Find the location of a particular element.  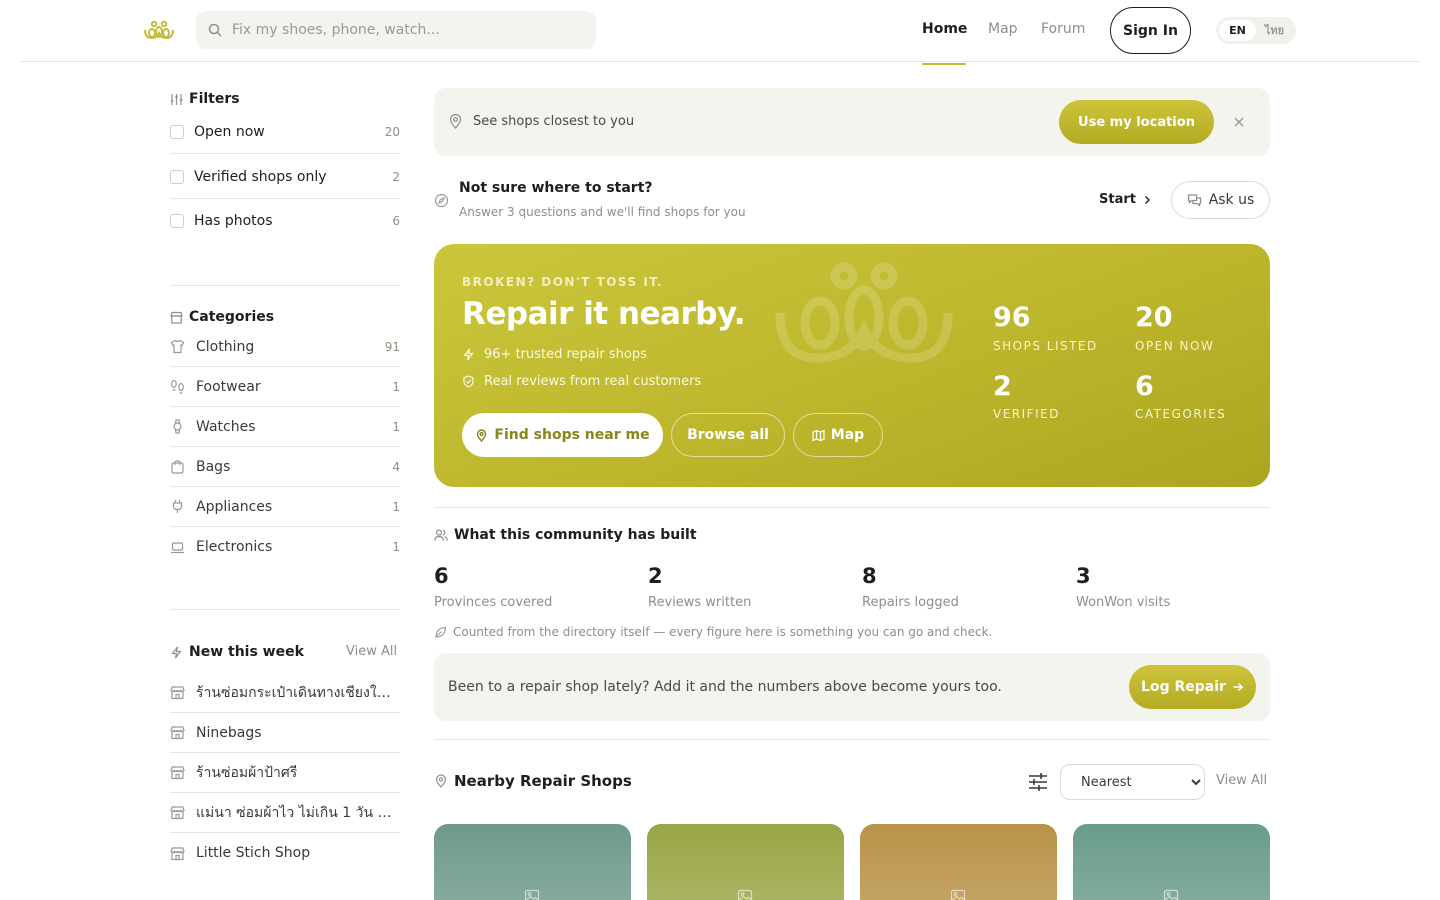

wonwon-logo-icon is located at coordinates (159, 31).